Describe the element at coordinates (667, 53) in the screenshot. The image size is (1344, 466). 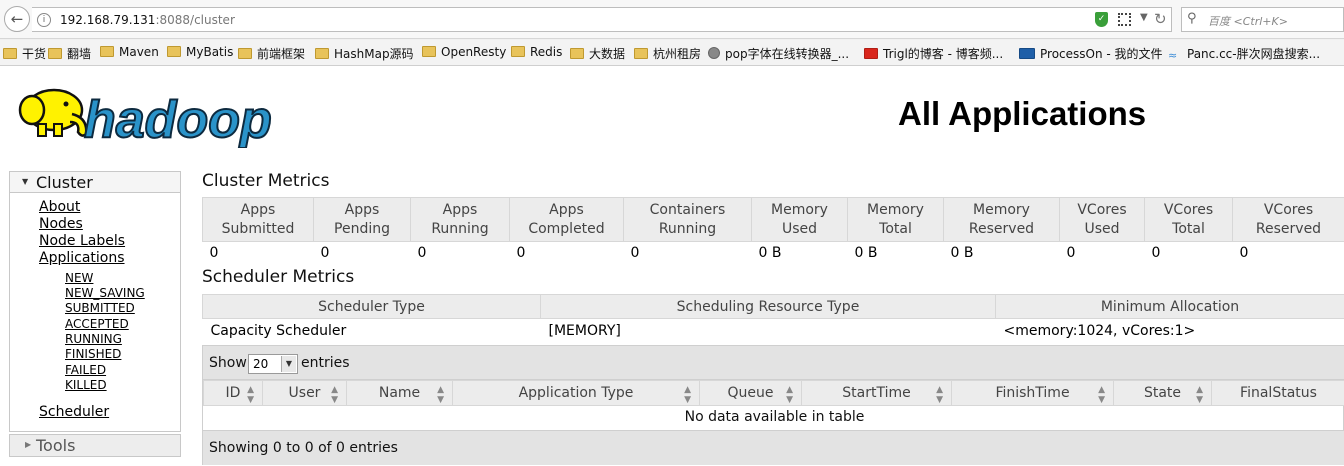
I see `bookmark-folder: 杭州租房` at that location.